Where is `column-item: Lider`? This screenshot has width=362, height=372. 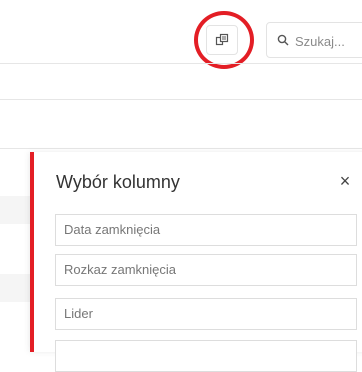
column-item: Lider is located at coordinates (206, 314).